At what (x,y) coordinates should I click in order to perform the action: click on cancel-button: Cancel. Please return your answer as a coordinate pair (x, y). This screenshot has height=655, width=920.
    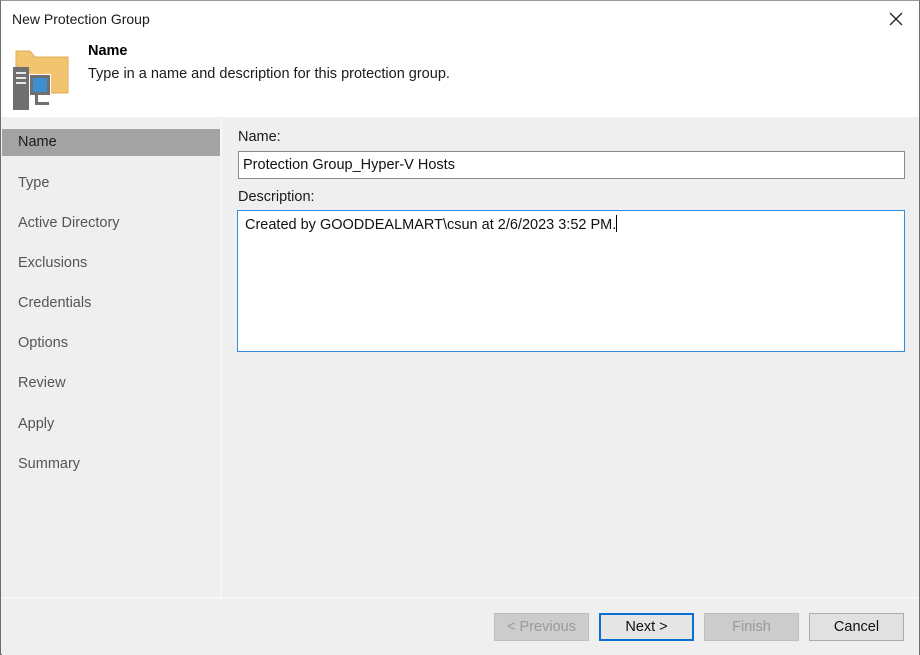
    Looking at the image, I should click on (856, 627).